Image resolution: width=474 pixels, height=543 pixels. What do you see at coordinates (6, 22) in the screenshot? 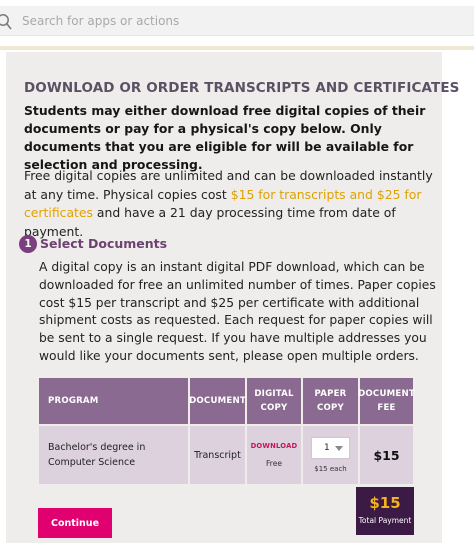
I see `search-icon` at bounding box center [6, 22].